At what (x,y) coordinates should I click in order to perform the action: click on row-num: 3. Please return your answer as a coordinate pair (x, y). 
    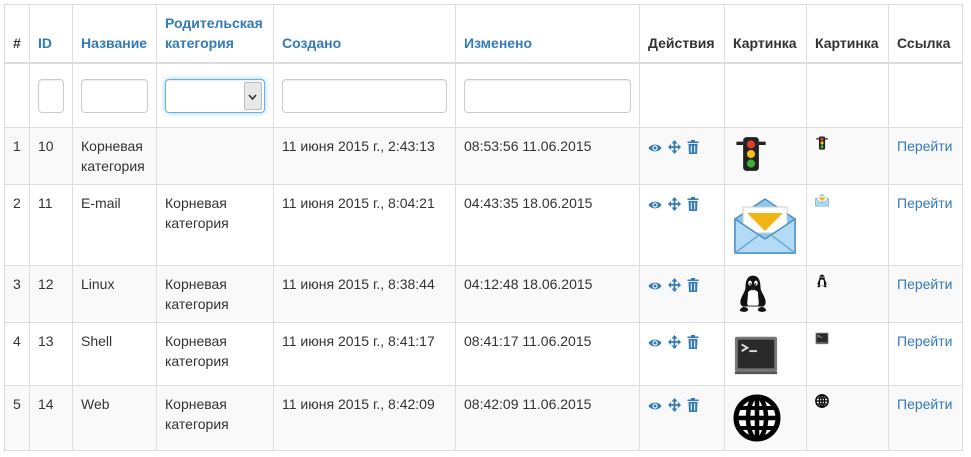
    Looking at the image, I should click on (17, 294).